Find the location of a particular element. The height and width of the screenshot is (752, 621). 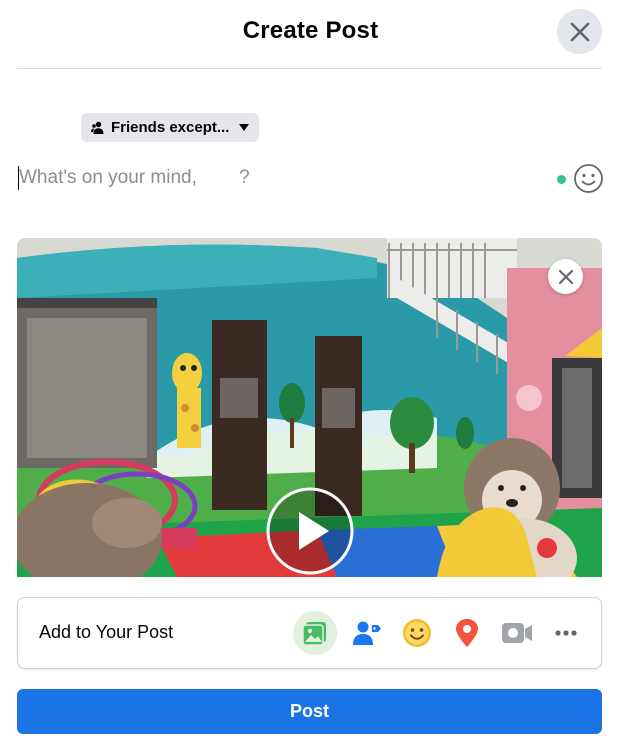

post-text-input is located at coordinates (277, 178).